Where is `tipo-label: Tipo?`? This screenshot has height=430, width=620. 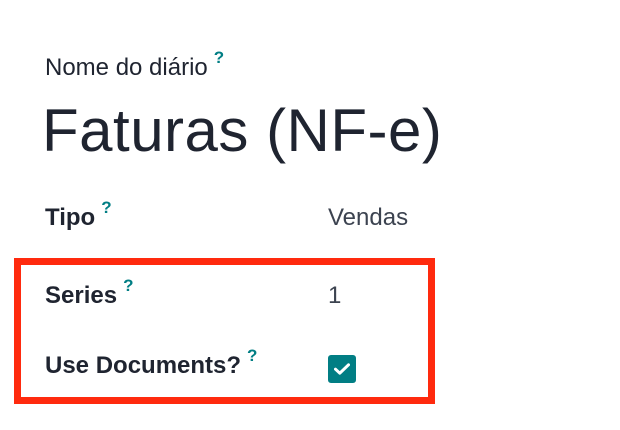 tipo-label: Tipo? is located at coordinates (78, 215).